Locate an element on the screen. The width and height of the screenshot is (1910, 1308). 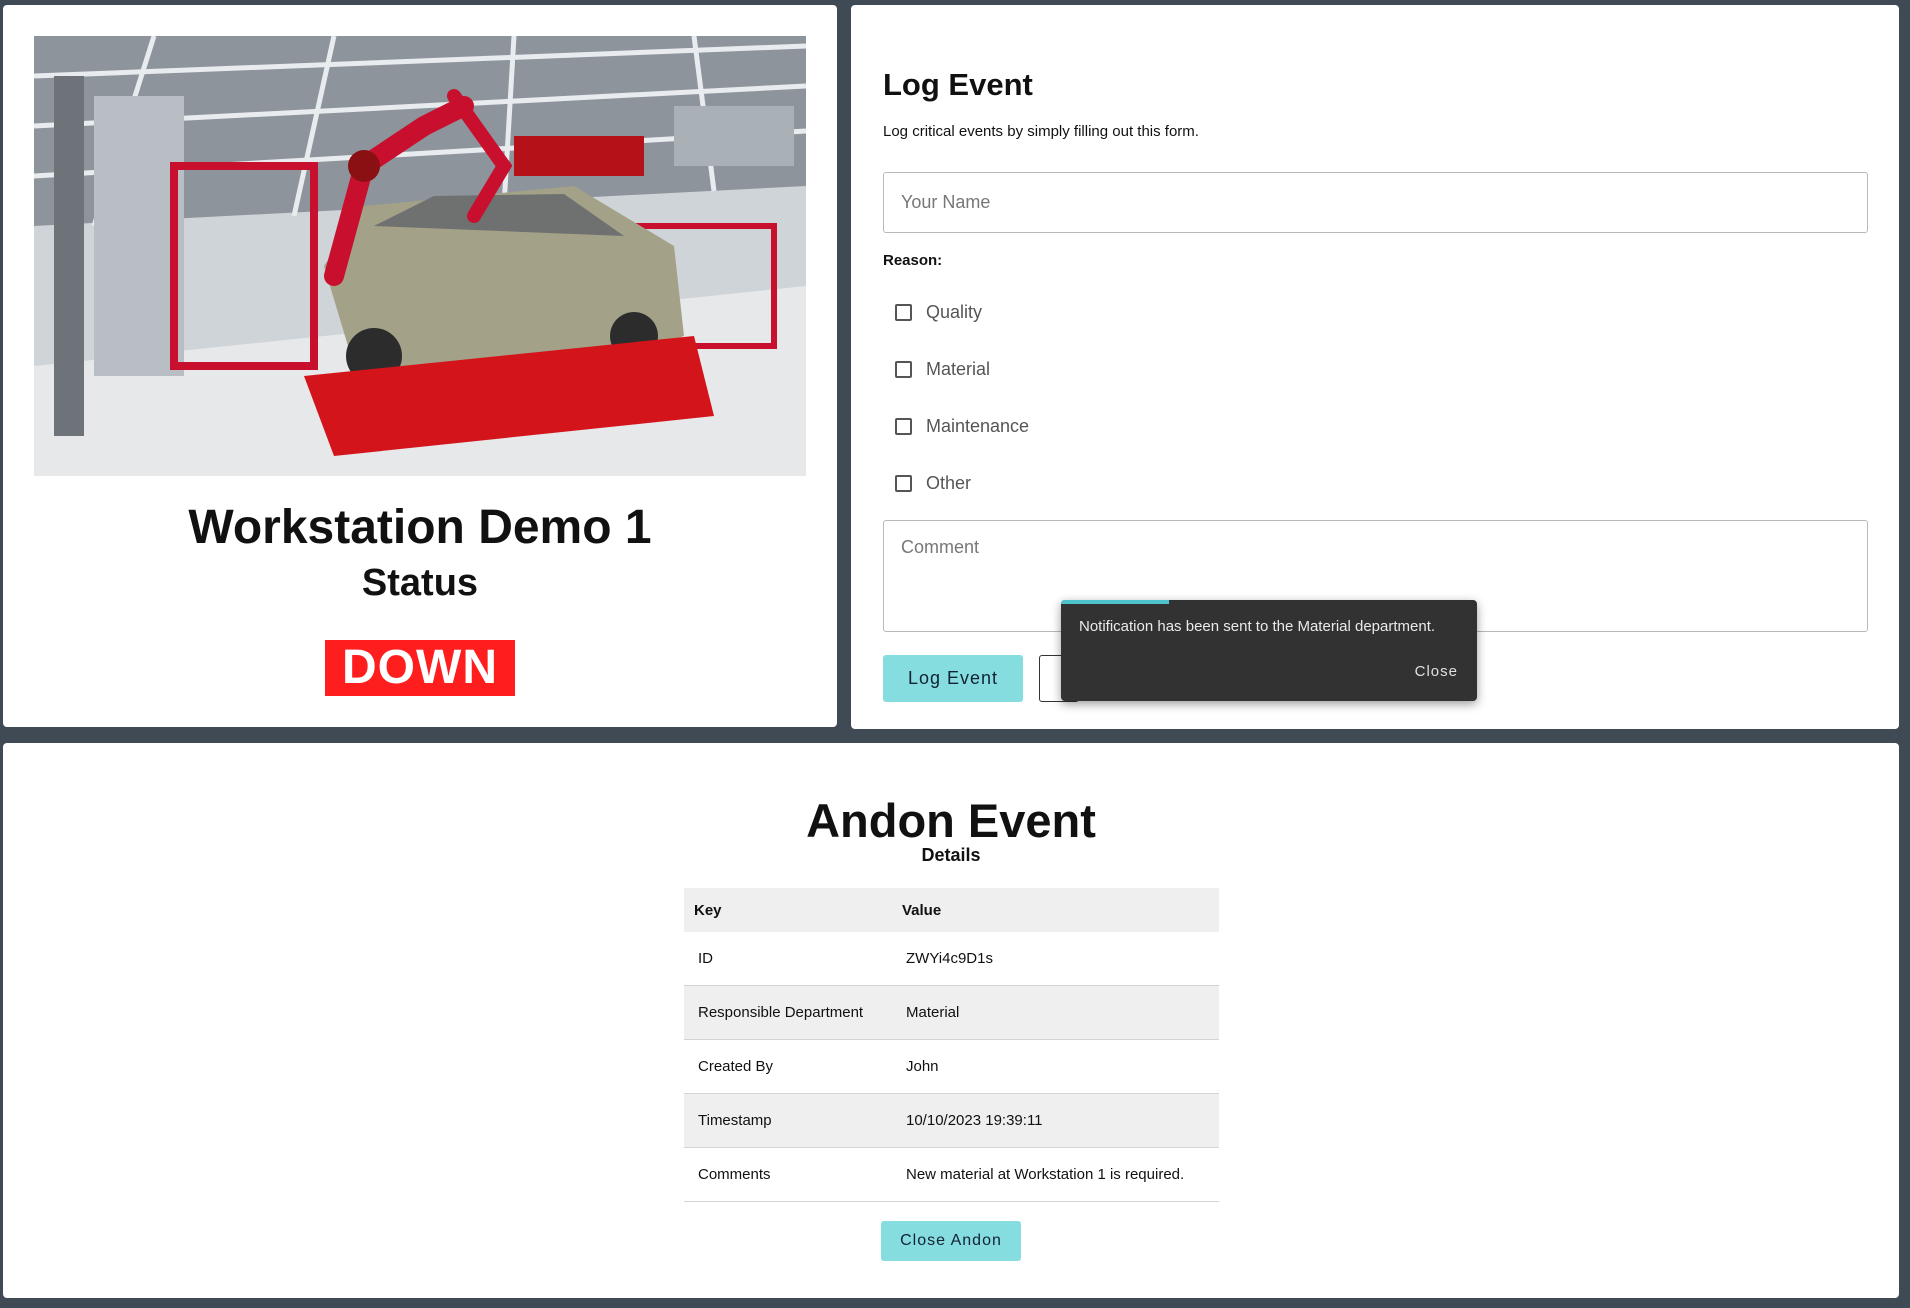
table-row: ID ZWYi4c9D1s is located at coordinates (951, 959).